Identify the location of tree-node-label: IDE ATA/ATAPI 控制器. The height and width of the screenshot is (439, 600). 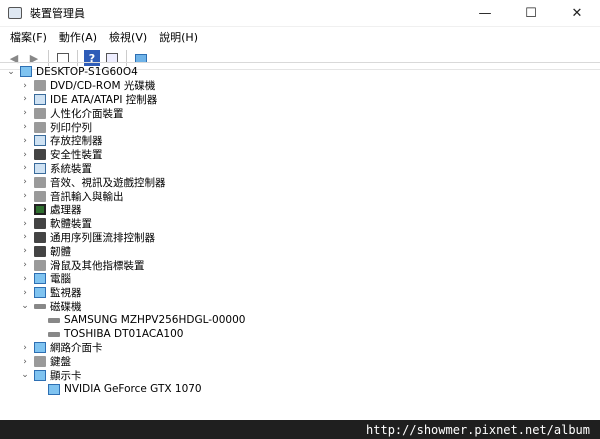
(104, 100).